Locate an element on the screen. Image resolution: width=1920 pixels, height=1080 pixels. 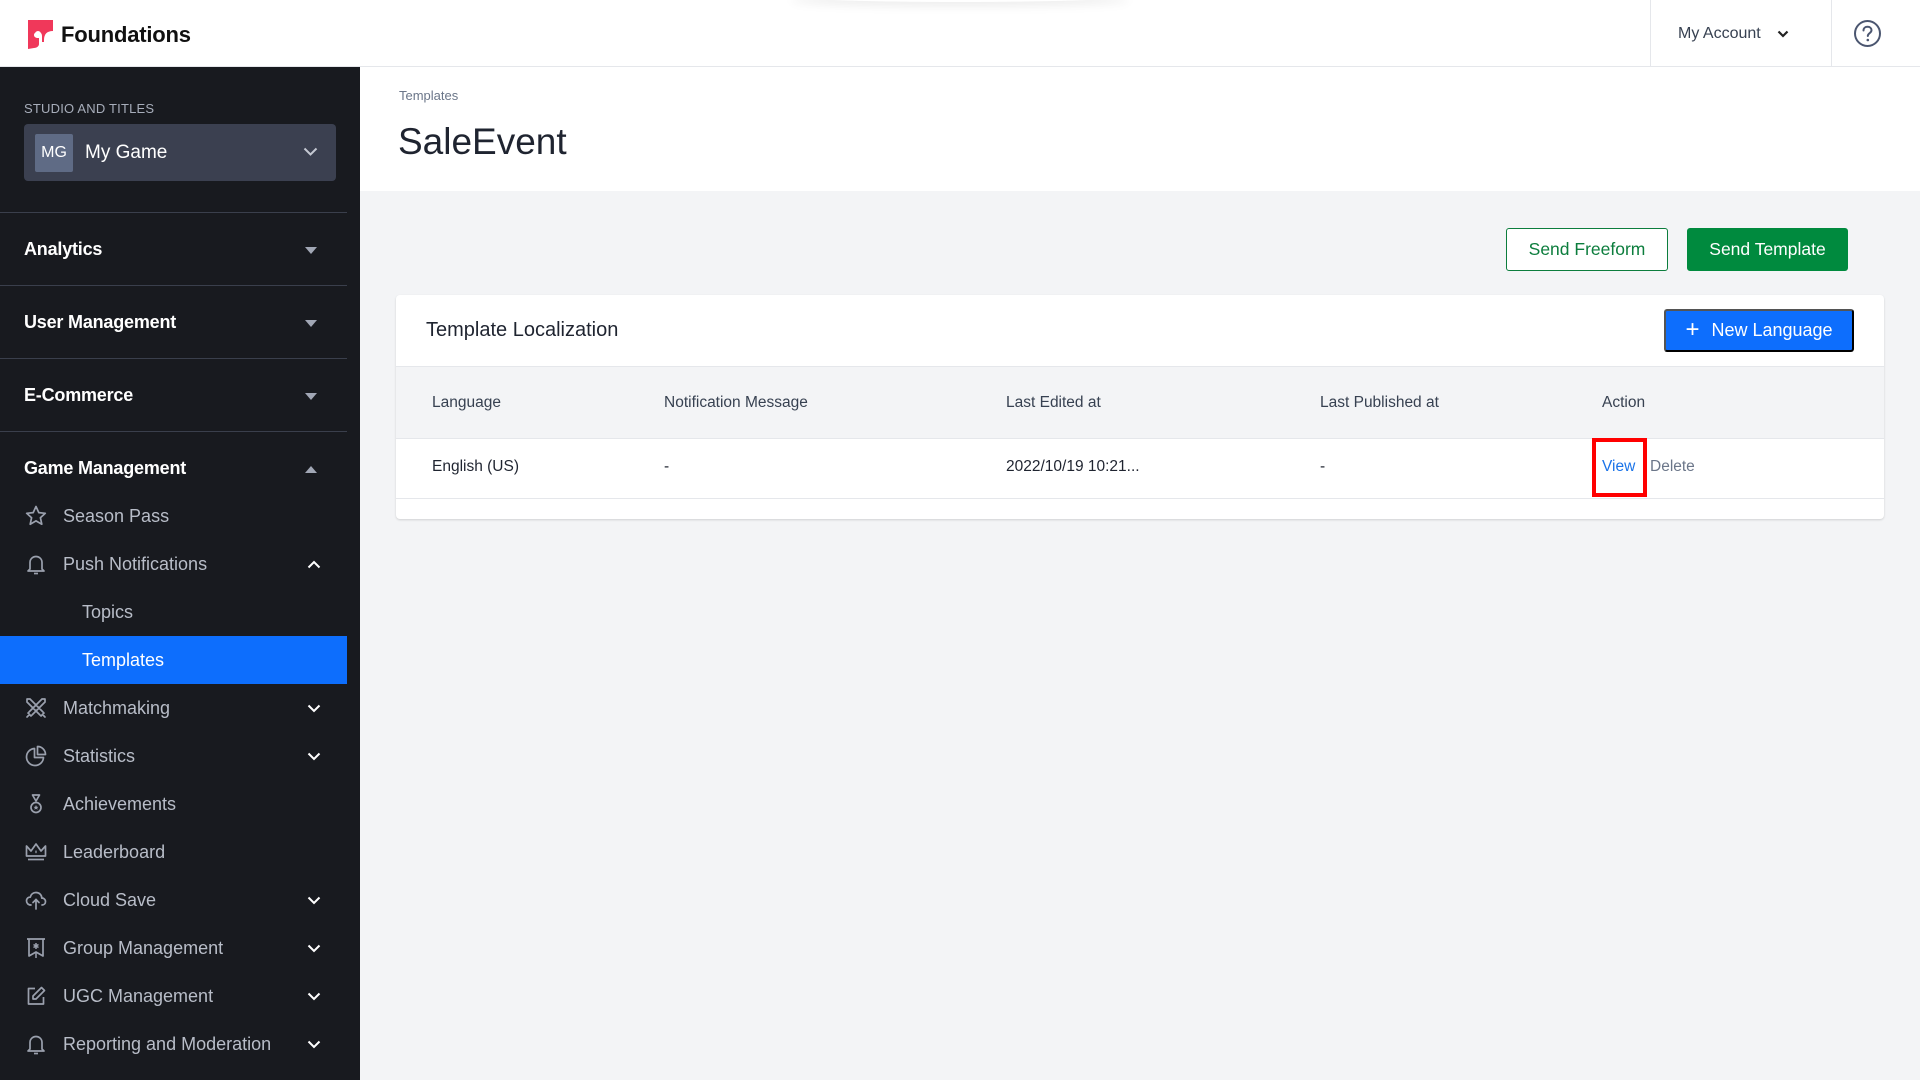
nav-label: Templates is located at coordinates (123, 659).